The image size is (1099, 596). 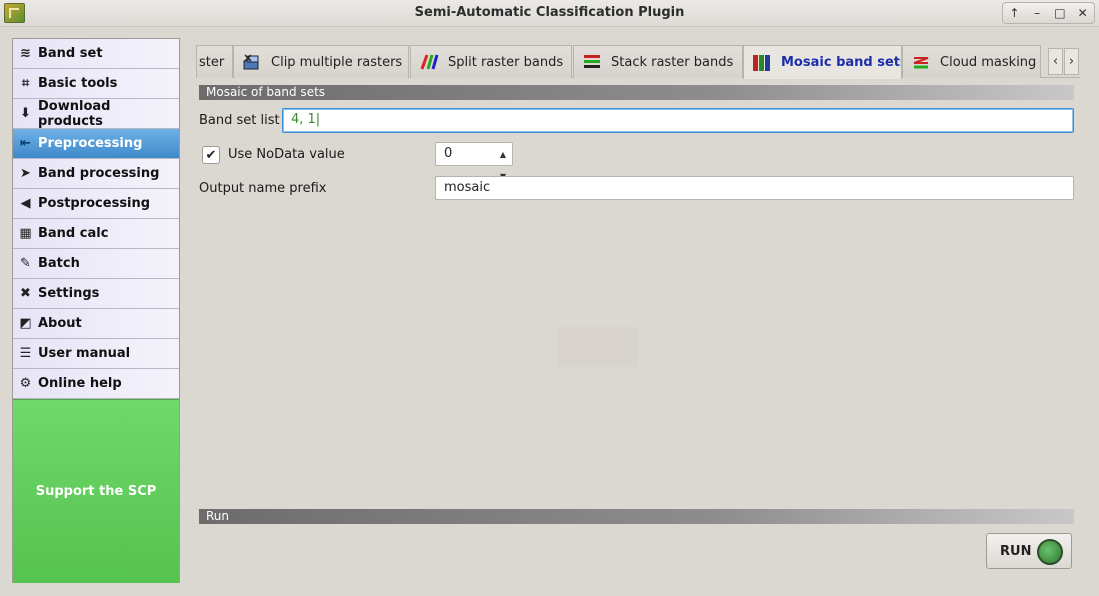 I want to click on tab-cloud-masking: Cloud masking, so click(x=971, y=61).